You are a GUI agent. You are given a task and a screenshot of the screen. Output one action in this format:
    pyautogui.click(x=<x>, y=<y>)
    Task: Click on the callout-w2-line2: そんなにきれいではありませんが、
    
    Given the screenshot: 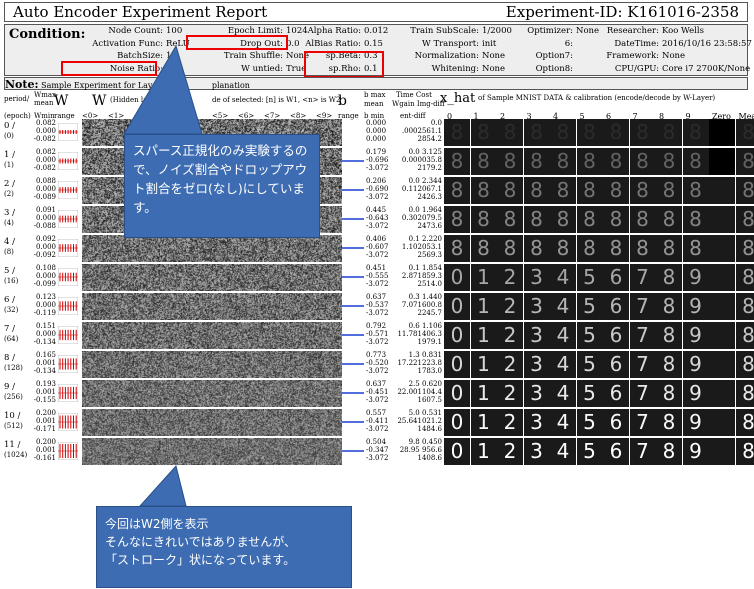 What is the action you would take?
    pyautogui.click(x=201, y=542)
    